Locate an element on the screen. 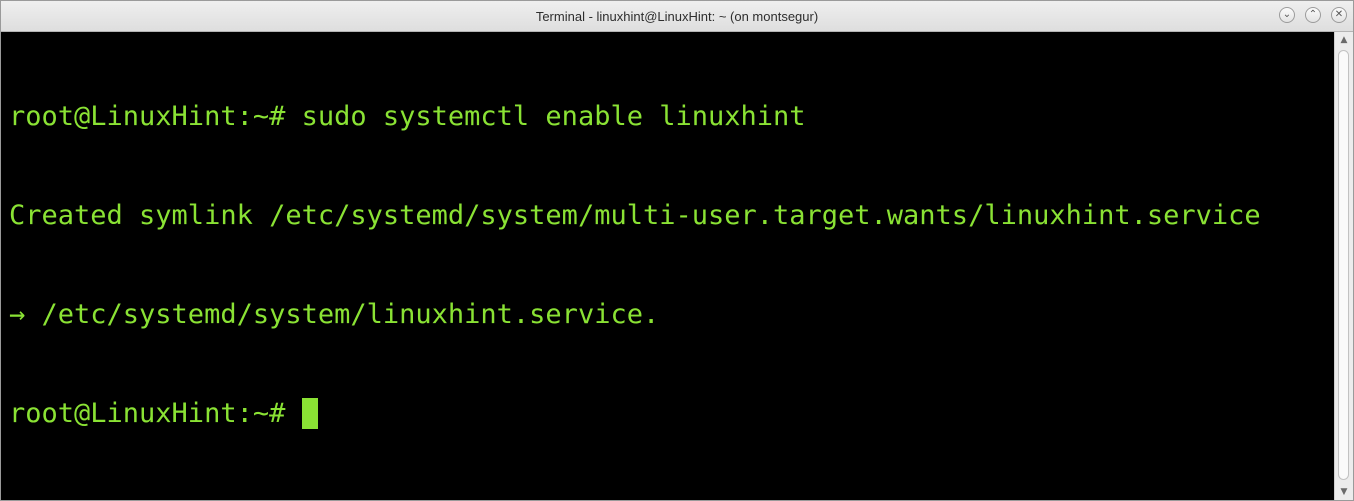 The height and width of the screenshot is (501, 1354). terminal-line-prompt: root@LinuxHint:~# is located at coordinates (671, 413).